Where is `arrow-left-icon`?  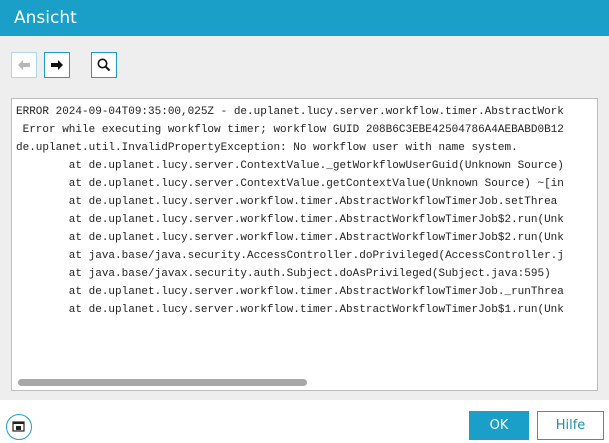 arrow-left-icon is located at coordinates (24, 65).